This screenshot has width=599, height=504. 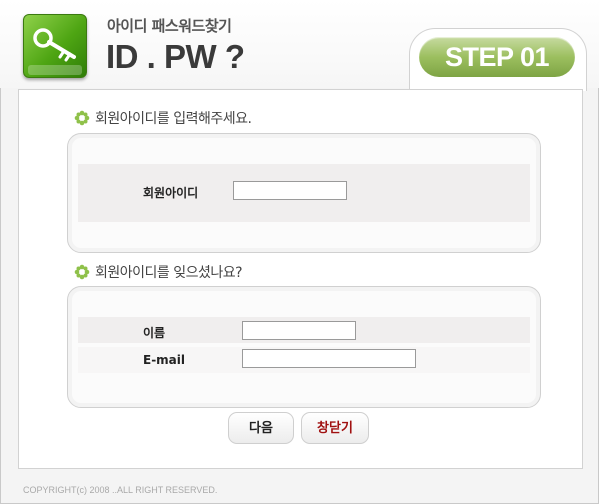 What do you see at coordinates (261, 428) in the screenshot?
I see `next-button: 다음` at bounding box center [261, 428].